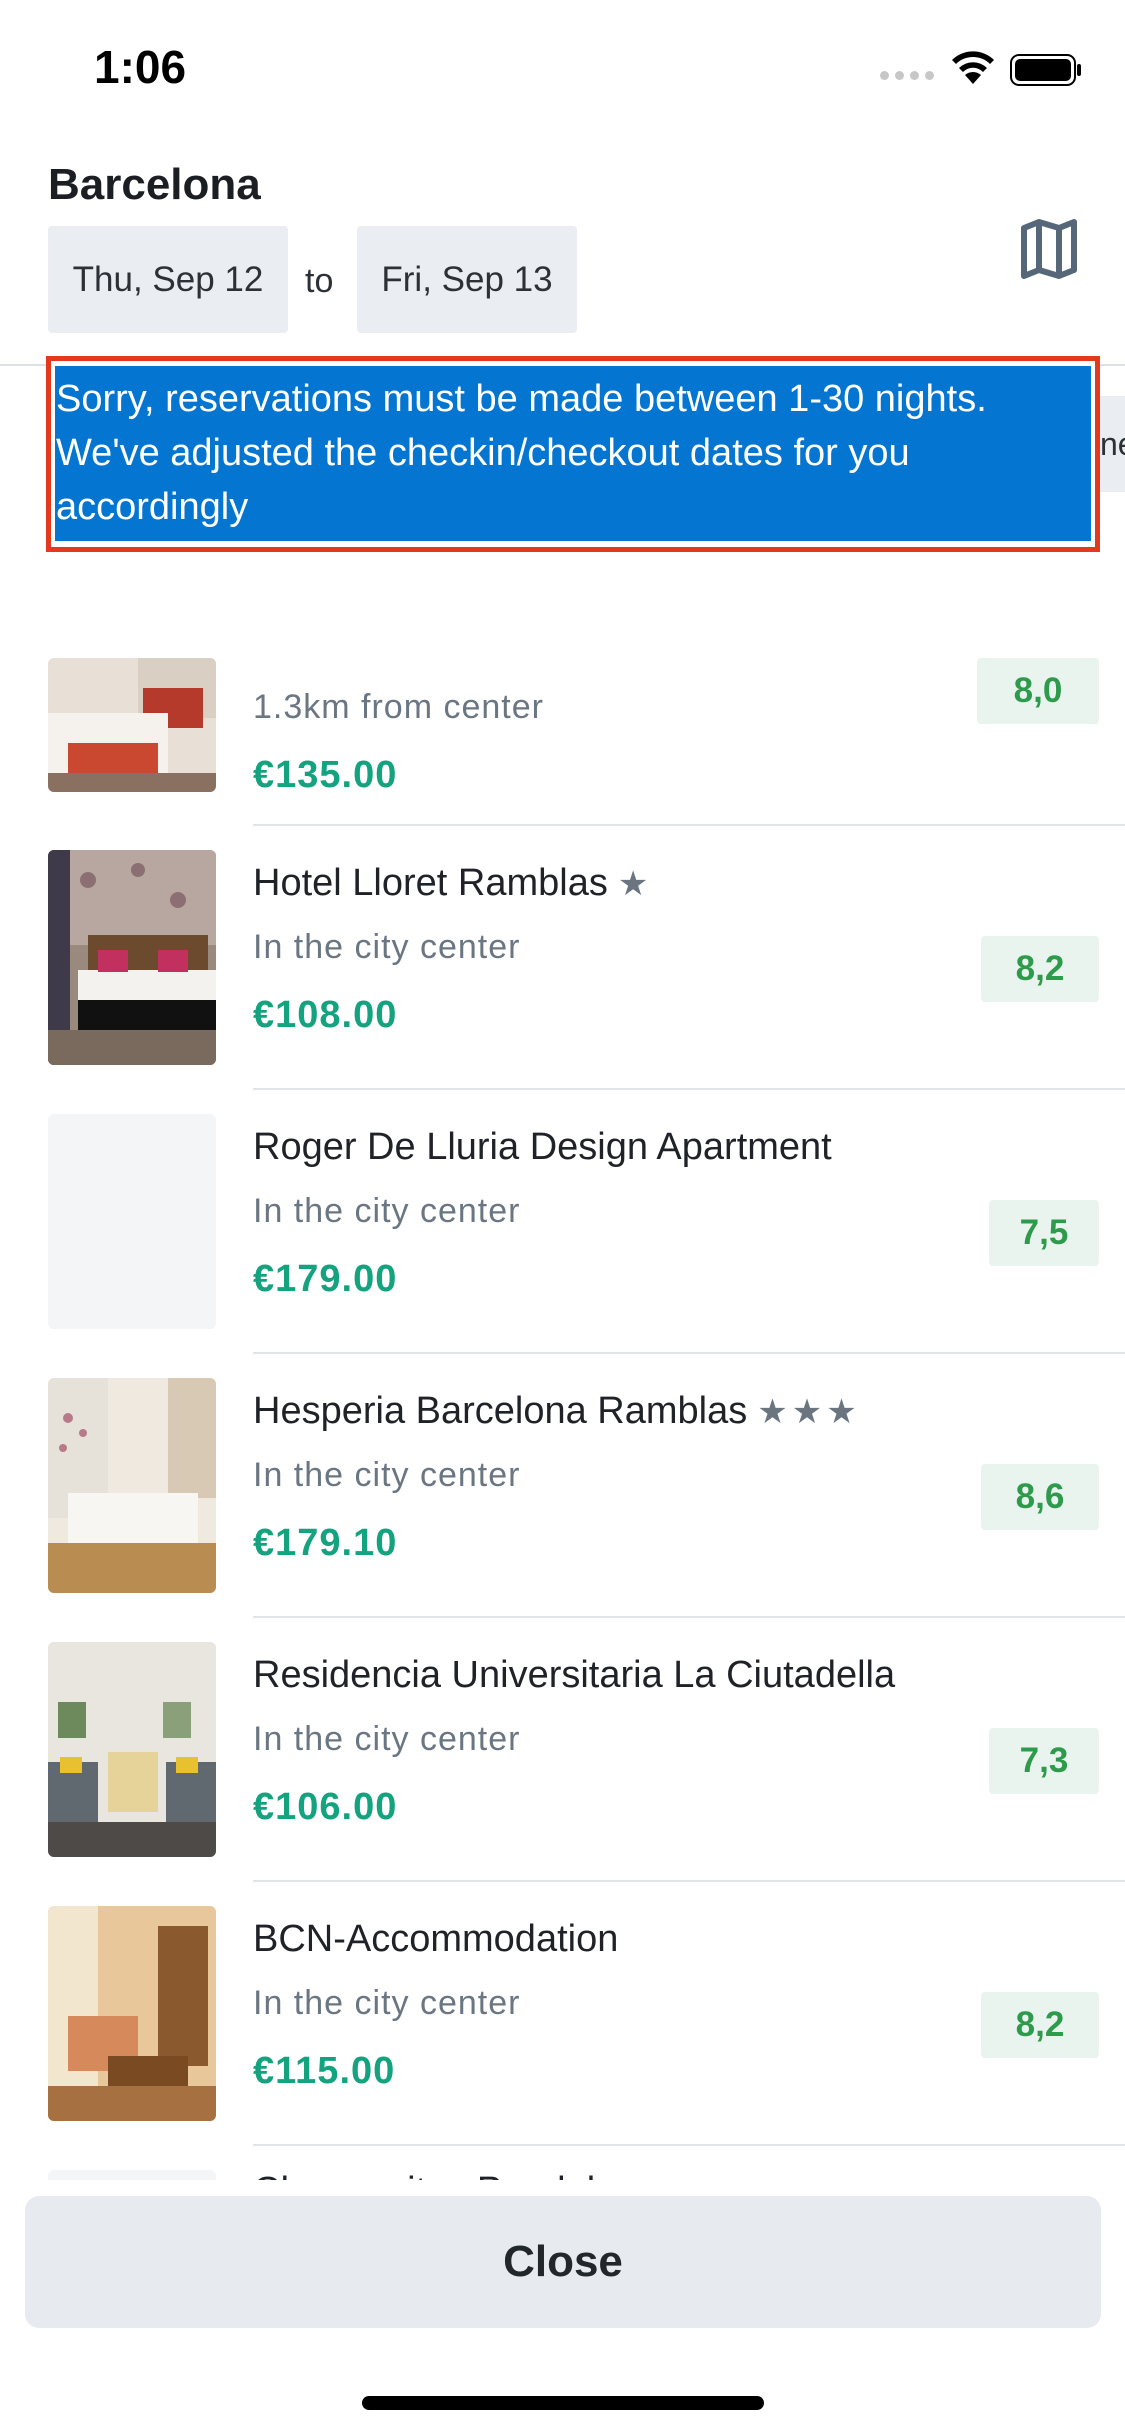  I want to click on hotel-rating: 7,5, so click(1044, 1233).